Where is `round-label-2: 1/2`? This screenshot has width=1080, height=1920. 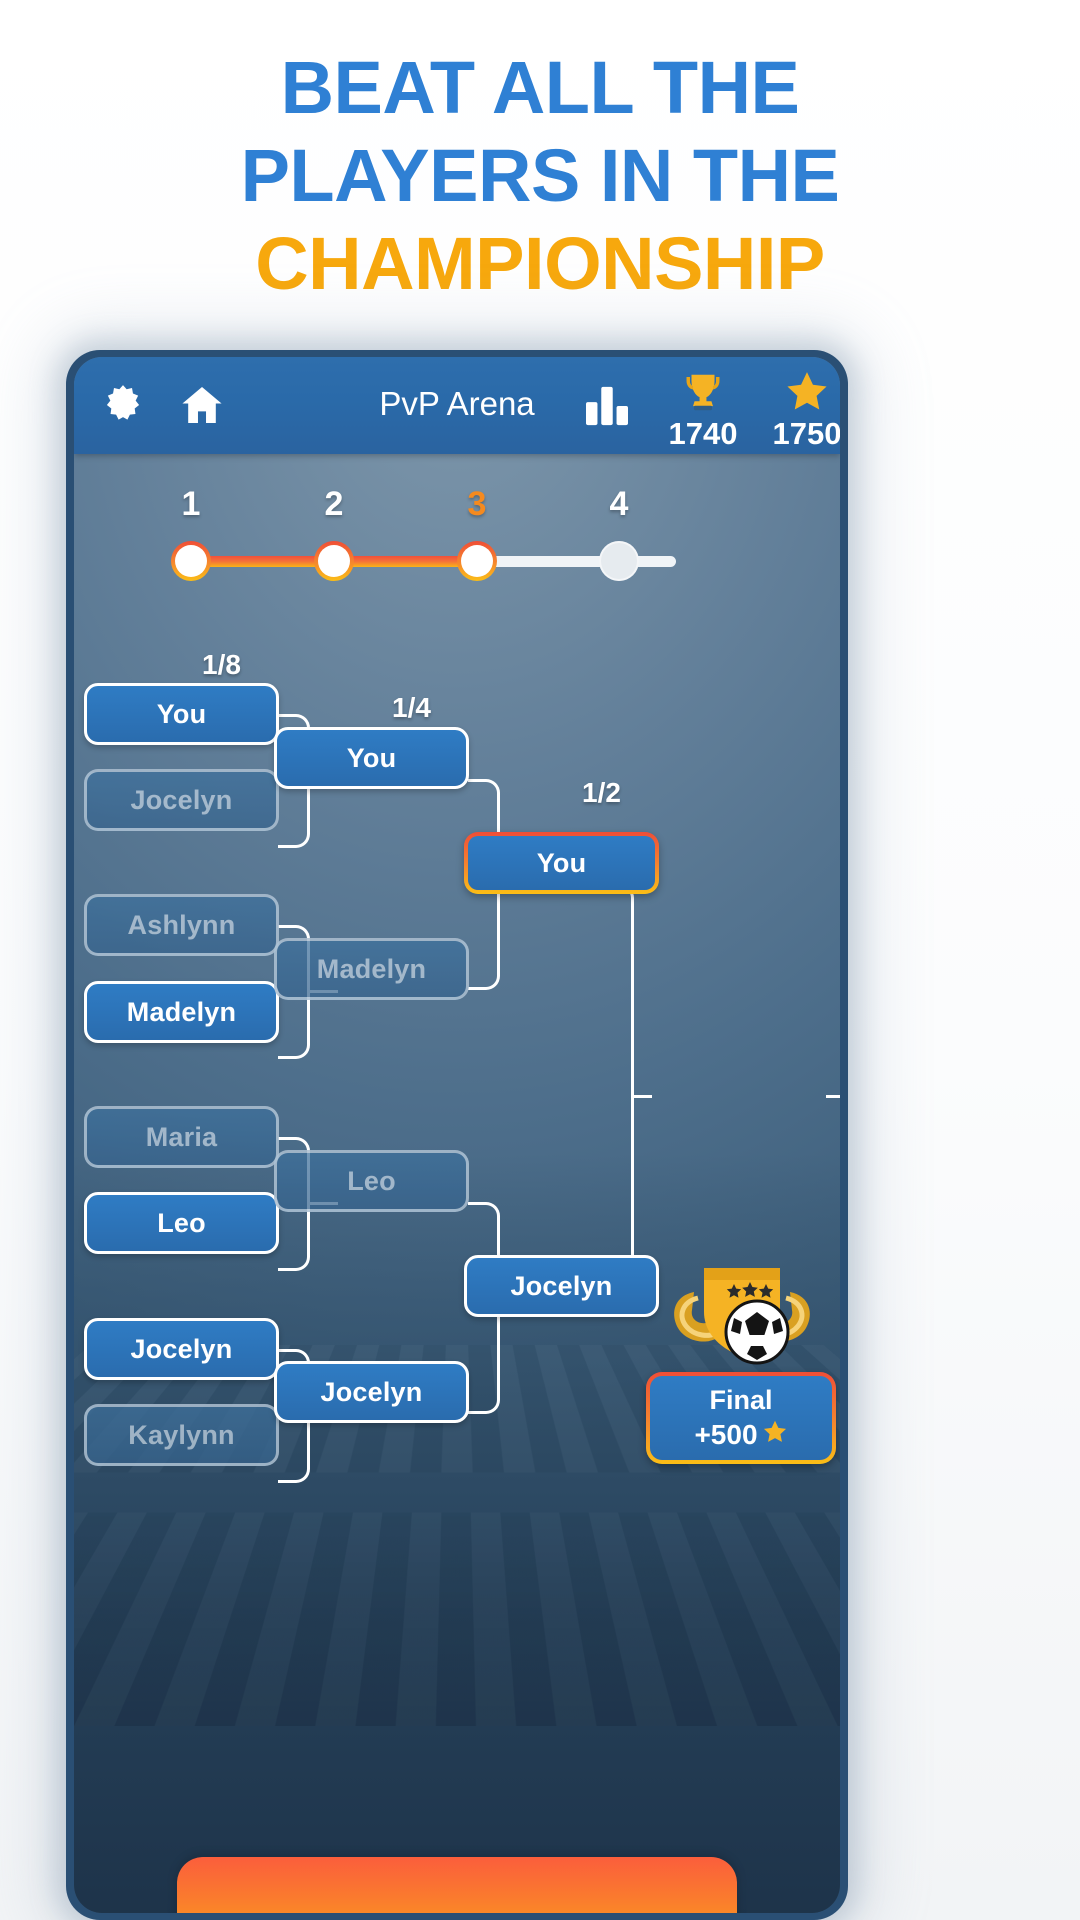
round-label-2: 1/2 is located at coordinates (601, 792).